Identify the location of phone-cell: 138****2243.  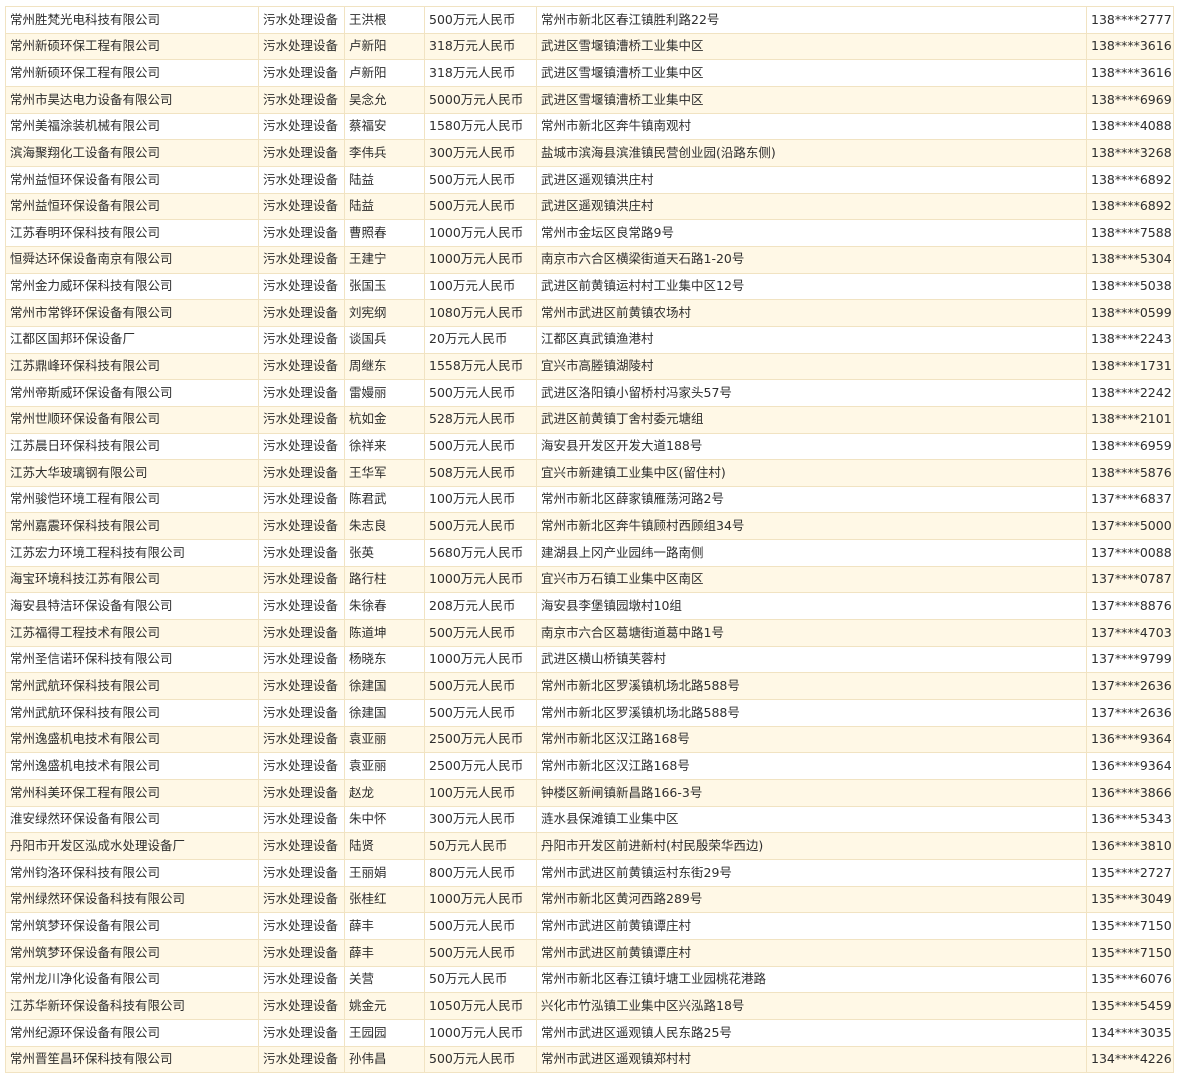
(1130, 339).